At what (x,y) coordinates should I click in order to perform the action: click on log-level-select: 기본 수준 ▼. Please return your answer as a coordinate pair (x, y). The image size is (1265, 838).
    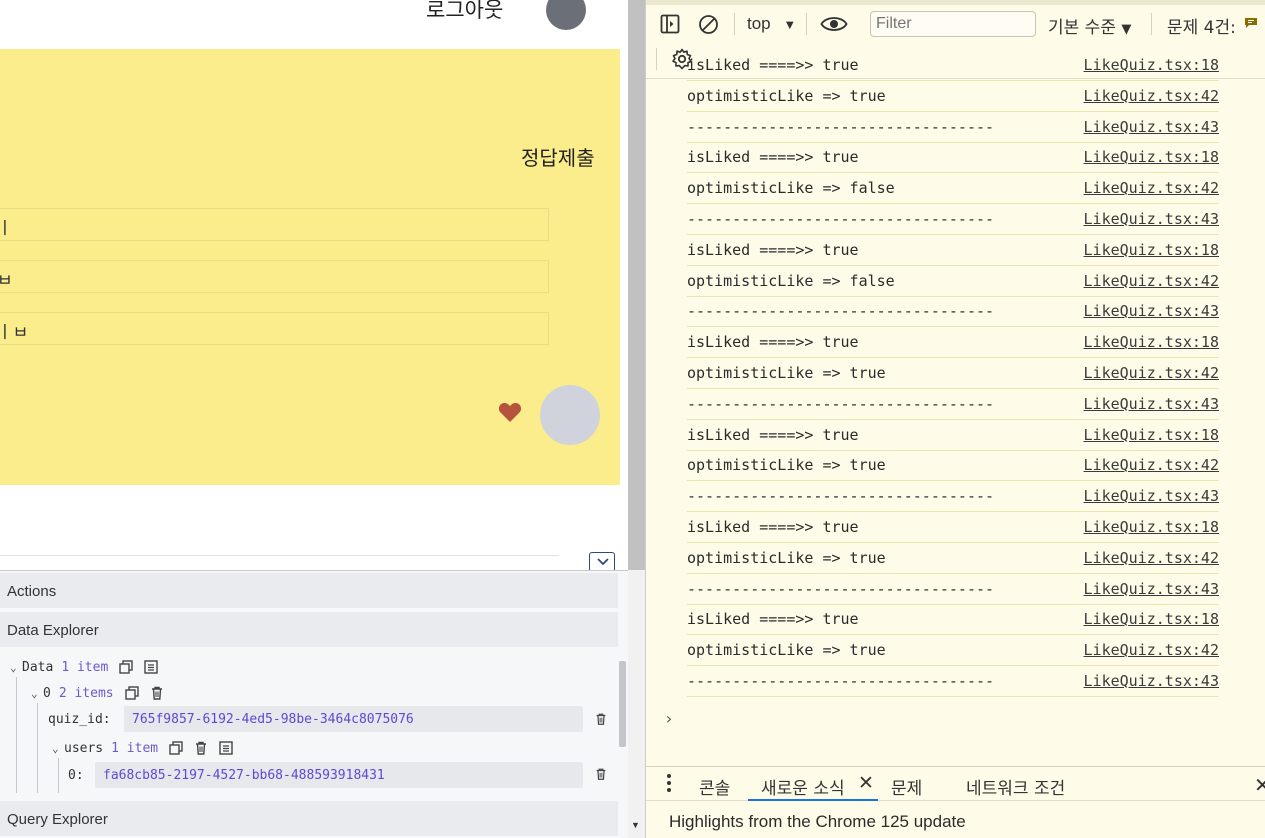
    Looking at the image, I should click on (1089, 25).